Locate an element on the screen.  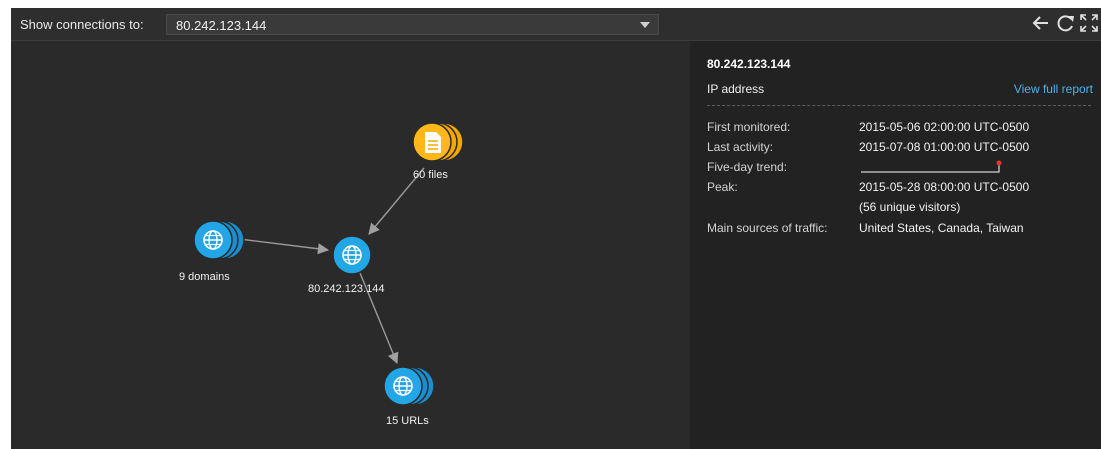
peak-visitors-value: (56 unique visitors) is located at coordinates (910, 207).